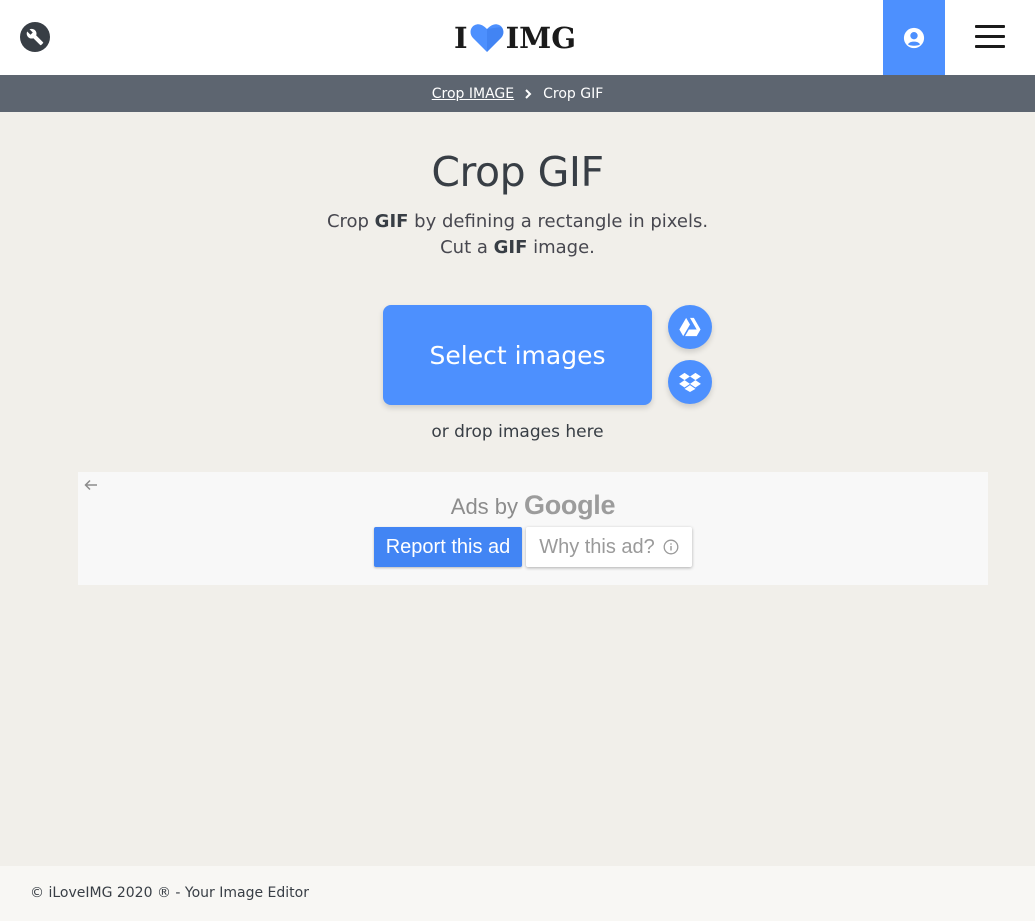 The image size is (1035, 921). I want to click on tools-button, so click(35, 37).